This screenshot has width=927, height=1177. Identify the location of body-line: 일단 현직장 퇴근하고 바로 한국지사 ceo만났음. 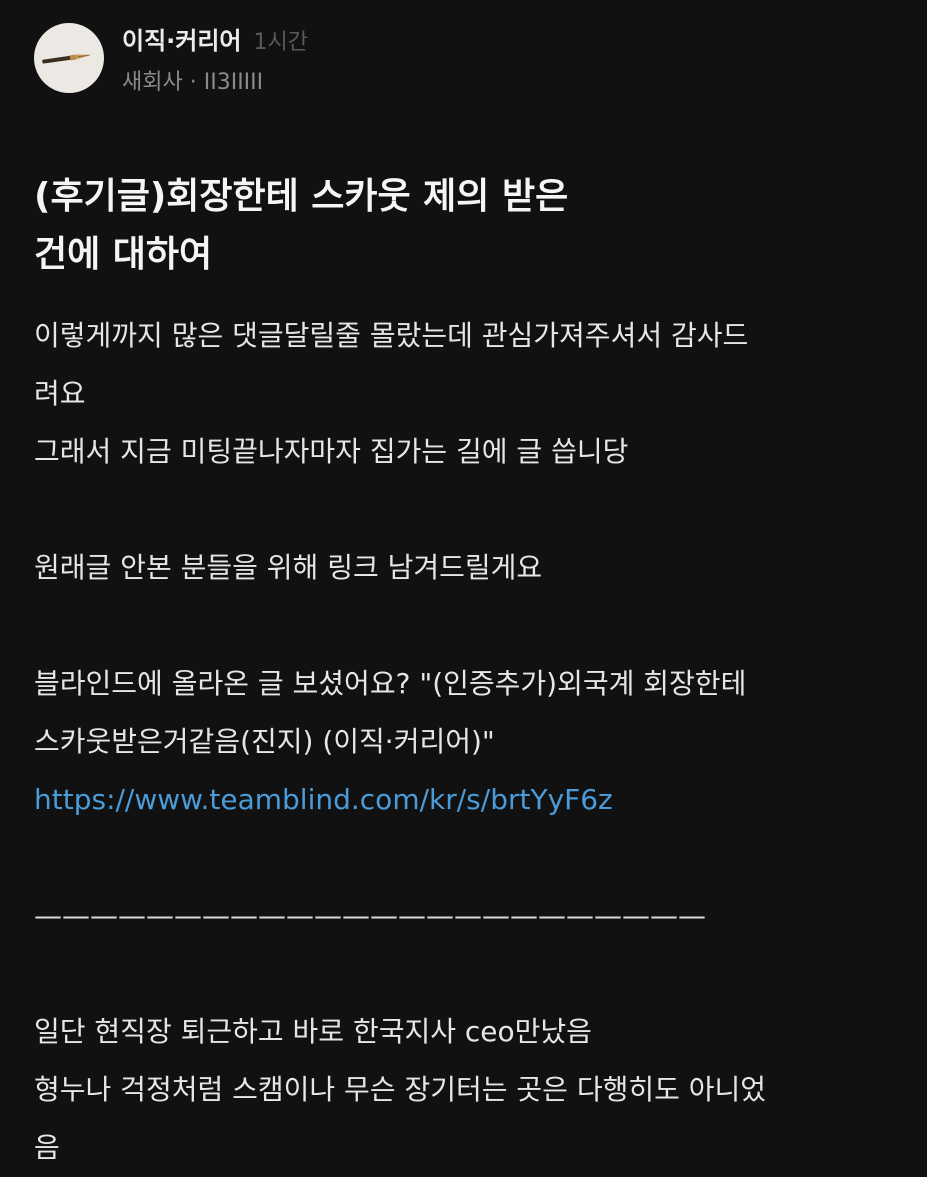
(313, 1031).